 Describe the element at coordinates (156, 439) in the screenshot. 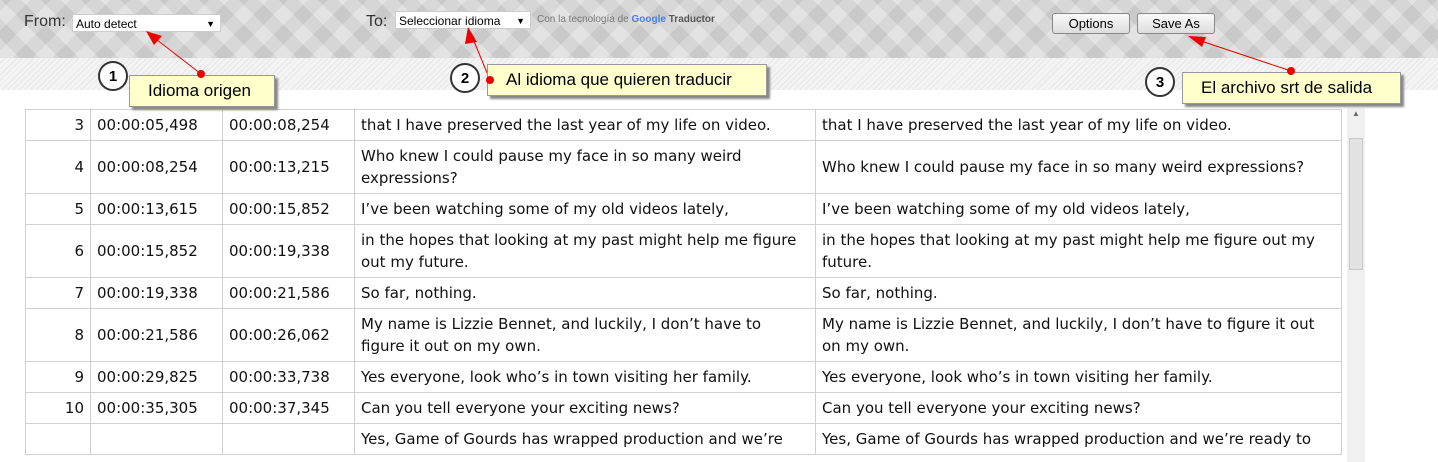

I see `start-time` at that location.